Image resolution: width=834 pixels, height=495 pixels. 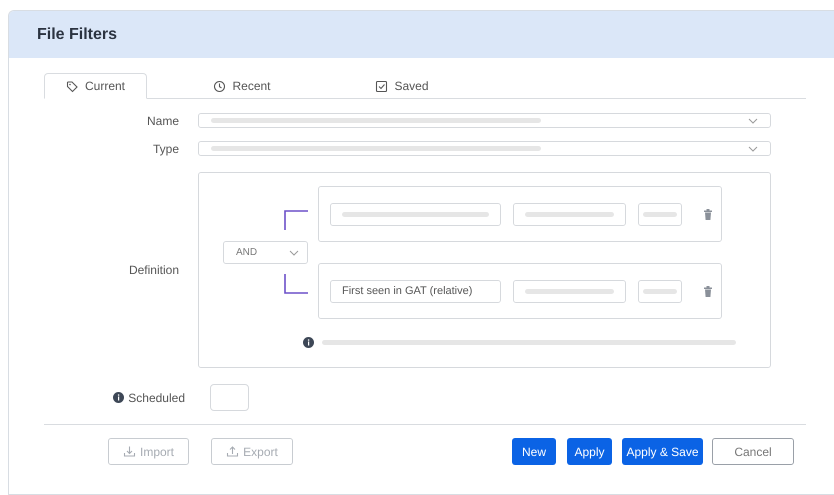 What do you see at coordinates (265, 252) in the screenshot?
I see `operator-dropdown: AND` at bounding box center [265, 252].